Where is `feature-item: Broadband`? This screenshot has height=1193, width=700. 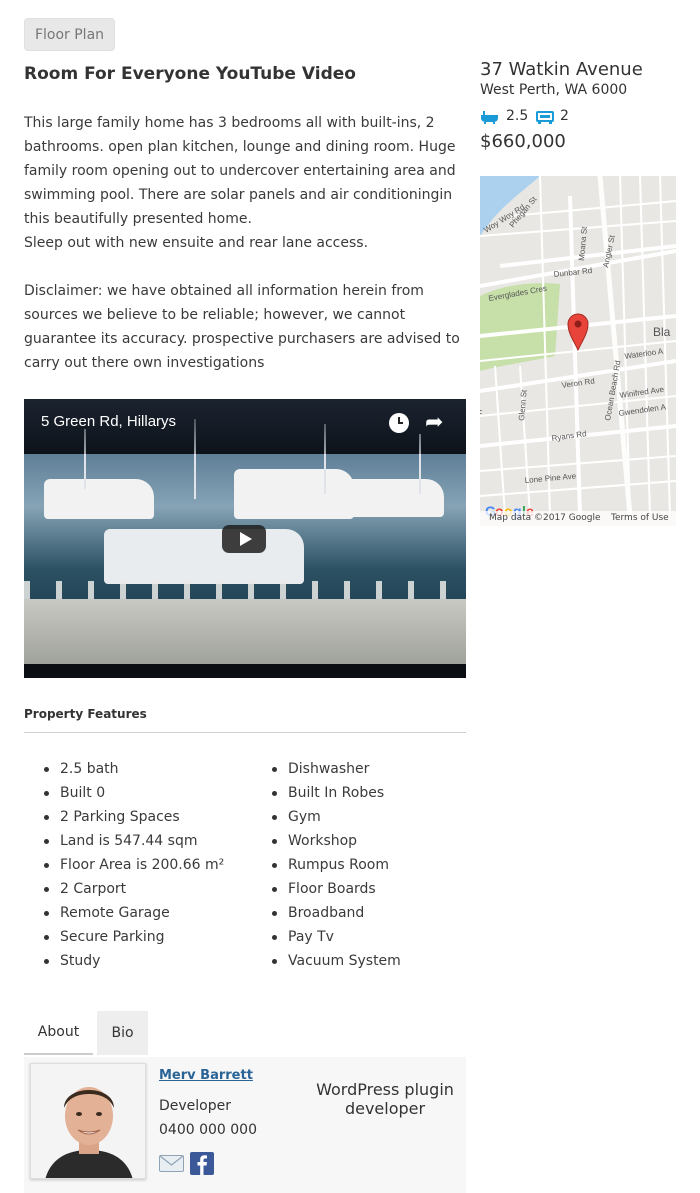 feature-item: Broadband is located at coordinates (326, 913).